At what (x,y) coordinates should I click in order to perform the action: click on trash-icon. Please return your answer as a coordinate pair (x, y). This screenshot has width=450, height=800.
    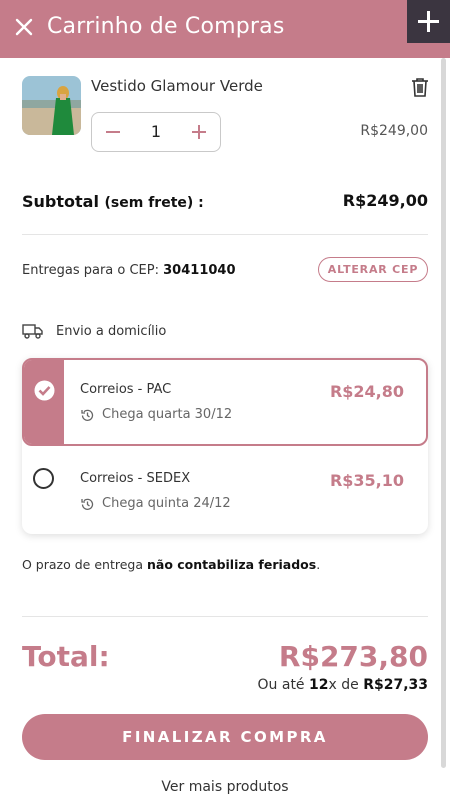
    Looking at the image, I should click on (420, 87).